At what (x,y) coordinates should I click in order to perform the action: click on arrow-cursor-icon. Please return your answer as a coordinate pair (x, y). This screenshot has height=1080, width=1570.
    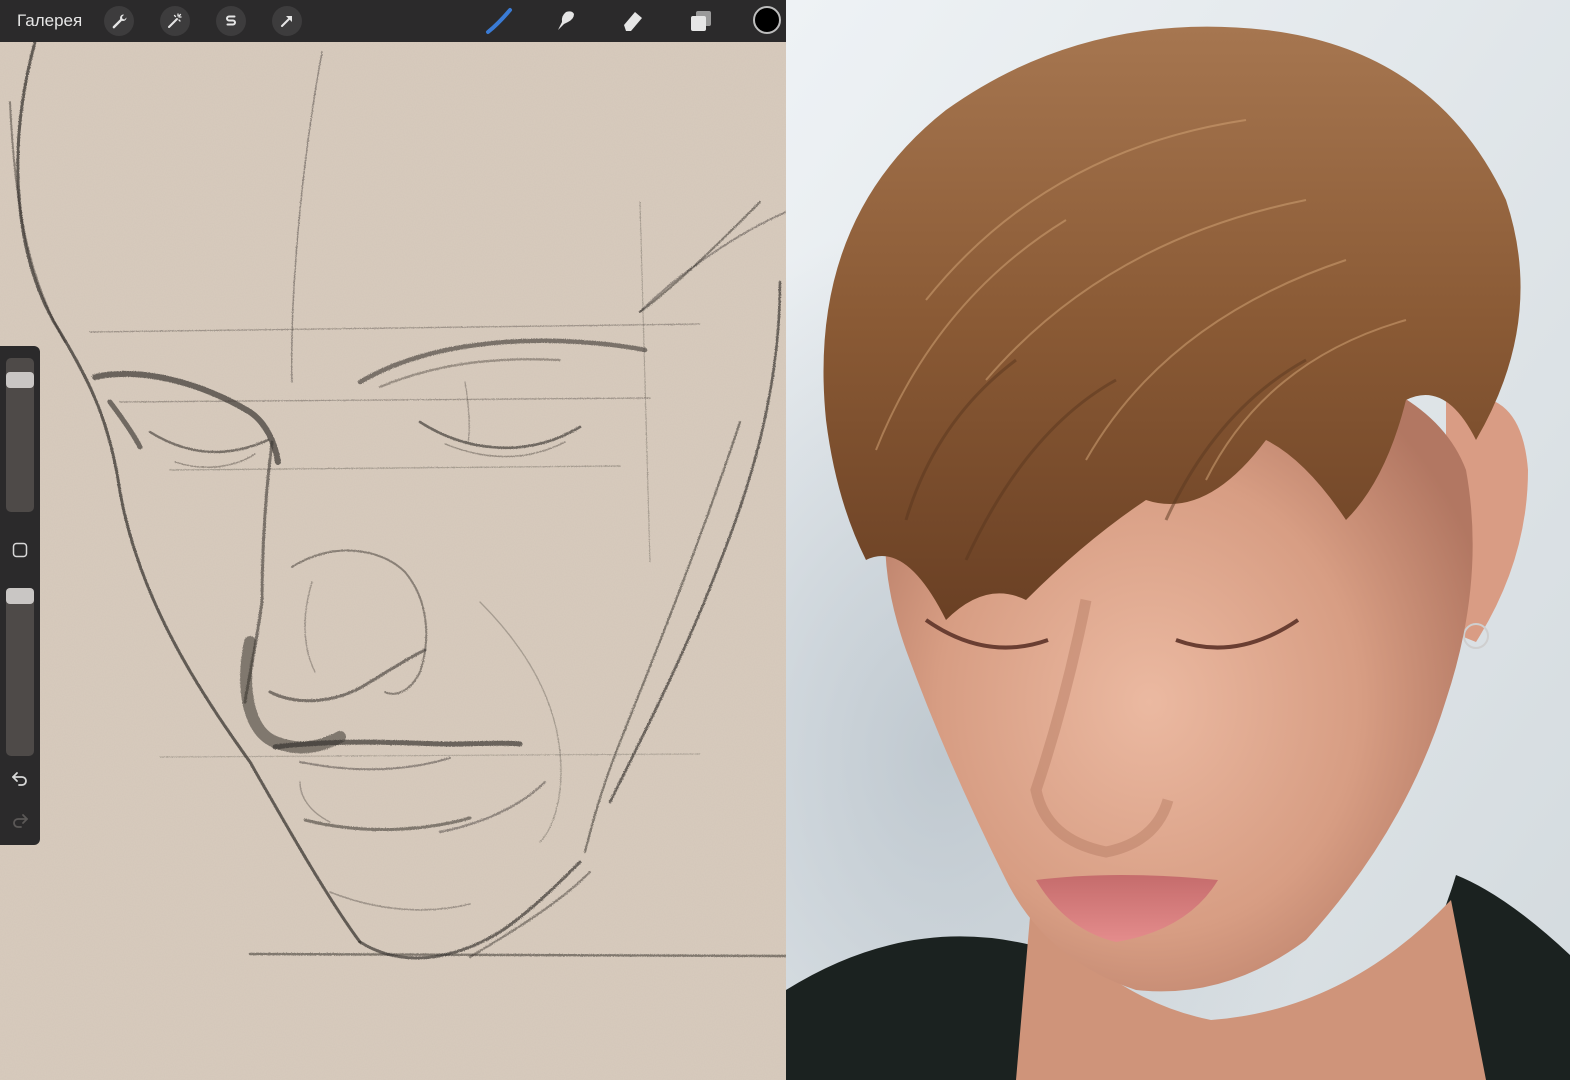
    Looking at the image, I should click on (286, 21).